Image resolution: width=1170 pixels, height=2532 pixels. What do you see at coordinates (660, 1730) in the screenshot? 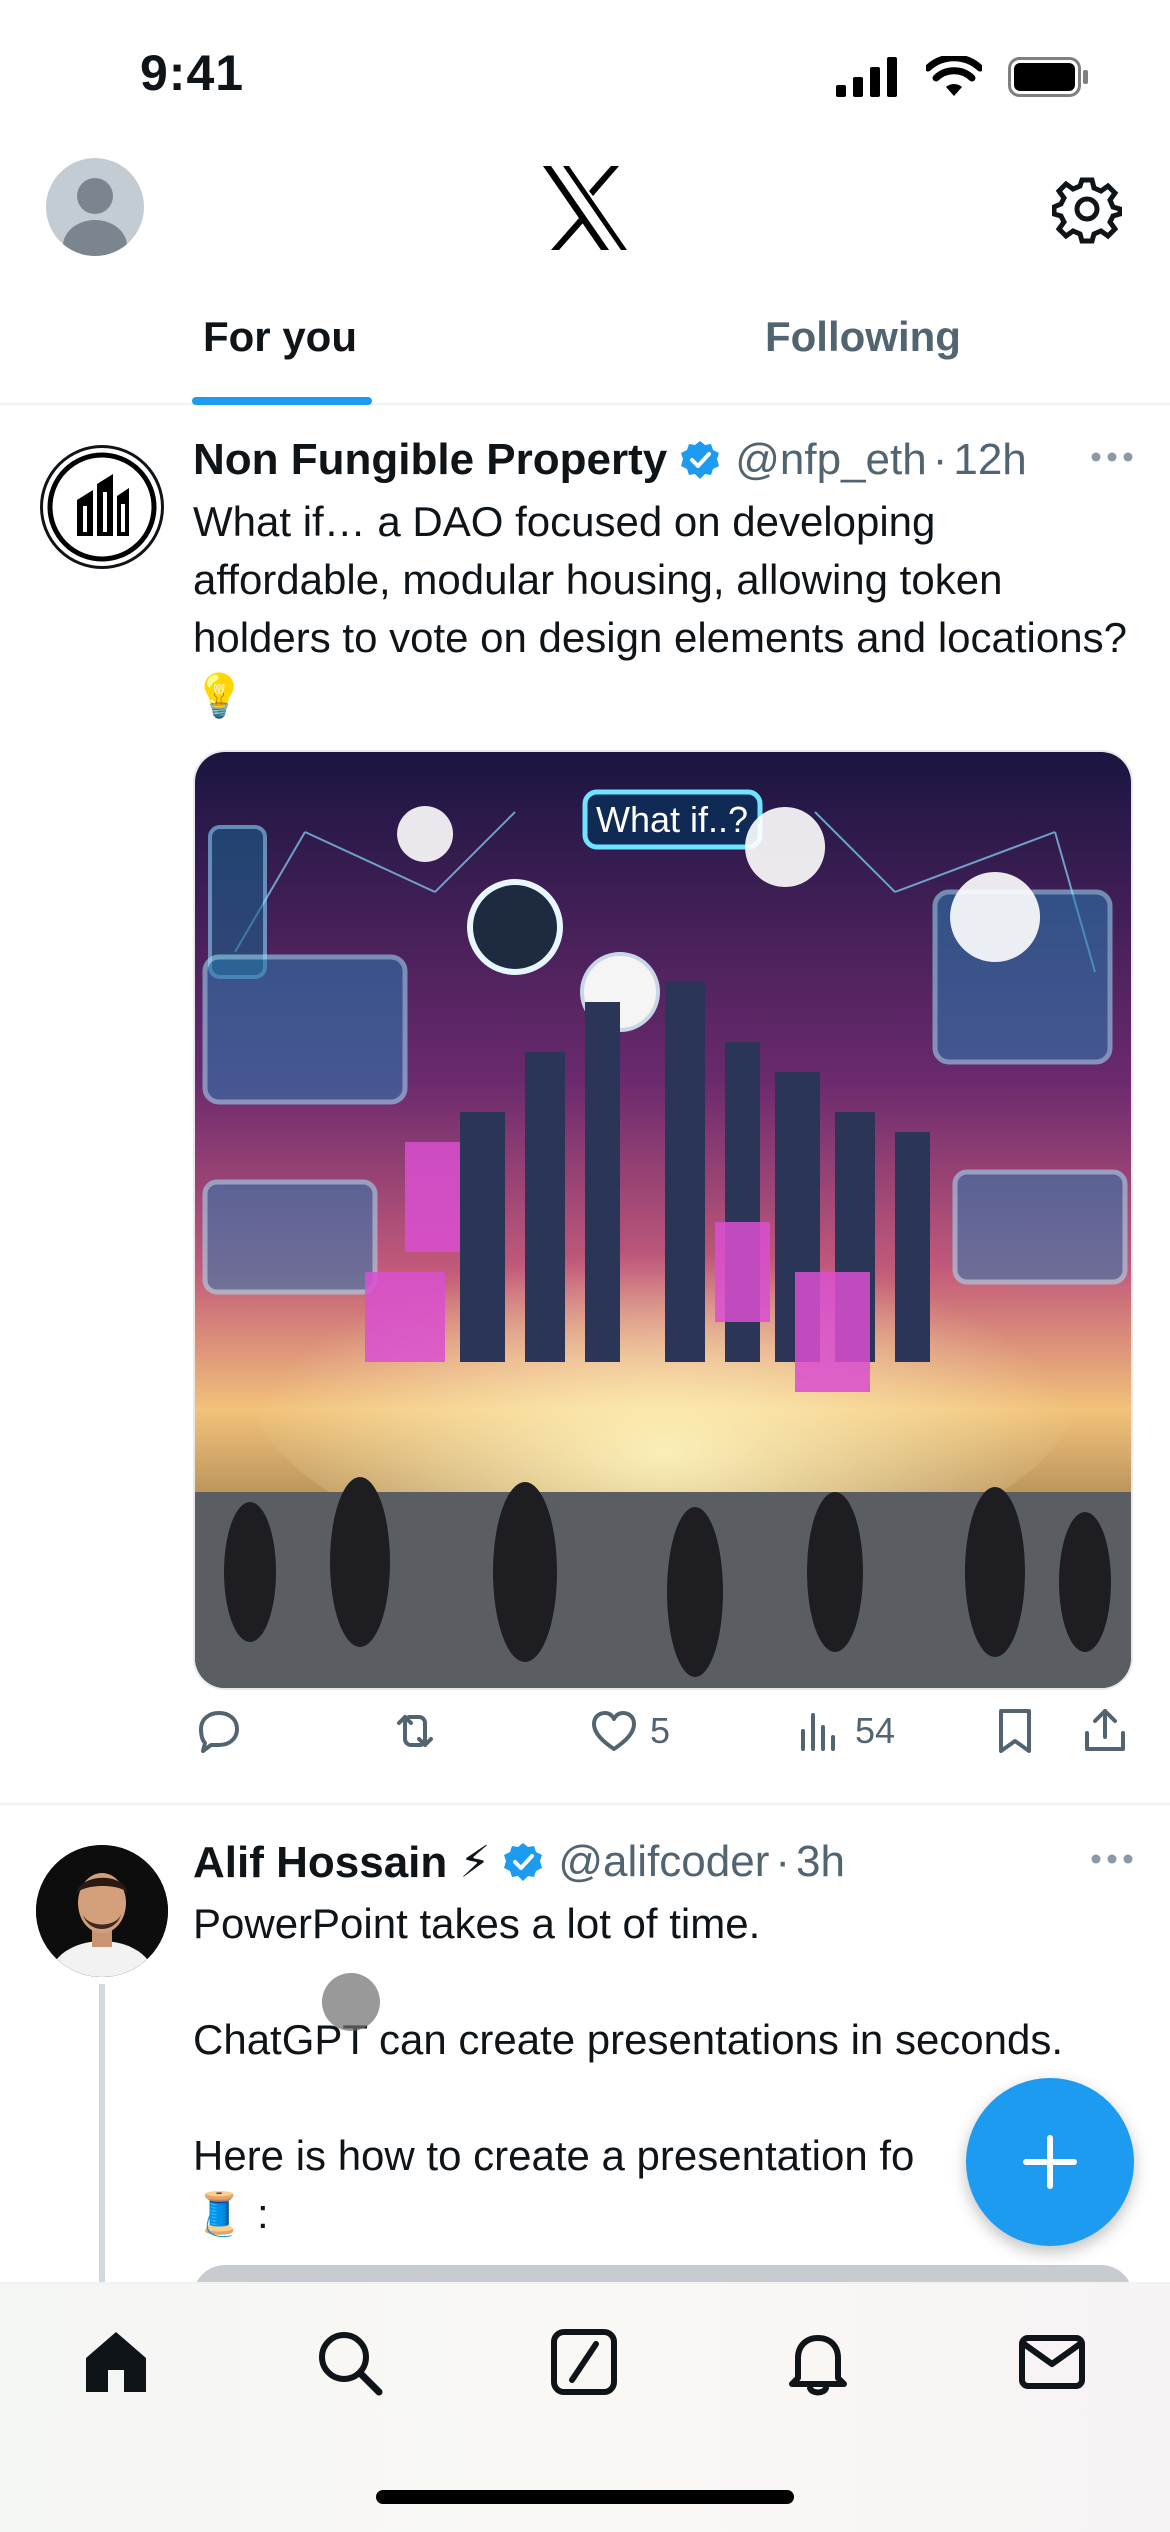
I see `like-count: 5` at bounding box center [660, 1730].